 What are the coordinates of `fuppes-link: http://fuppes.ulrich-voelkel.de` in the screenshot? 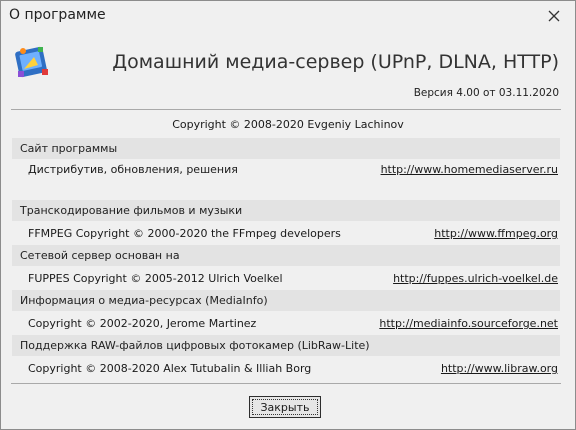 It's located at (475, 278).